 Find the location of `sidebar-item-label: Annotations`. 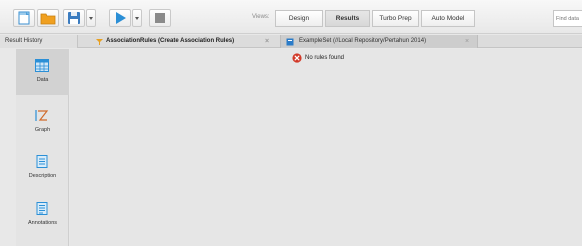

sidebar-item-label: Annotations is located at coordinates (42, 223).